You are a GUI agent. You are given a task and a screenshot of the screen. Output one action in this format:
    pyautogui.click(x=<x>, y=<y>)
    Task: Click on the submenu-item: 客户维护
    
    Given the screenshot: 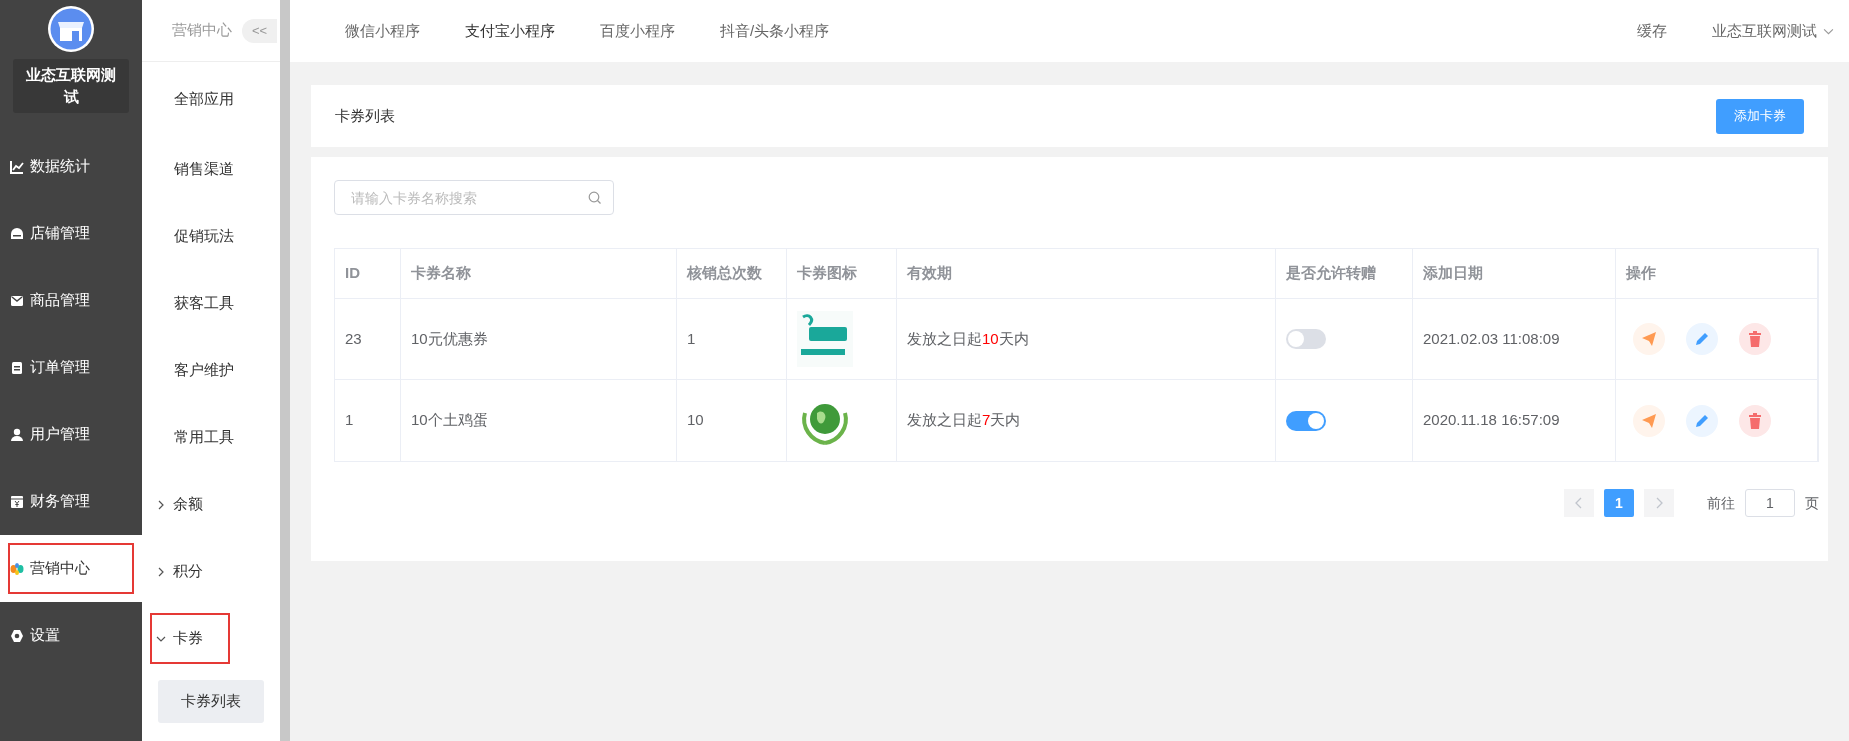 What is the action you would take?
    pyautogui.click(x=211, y=370)
    